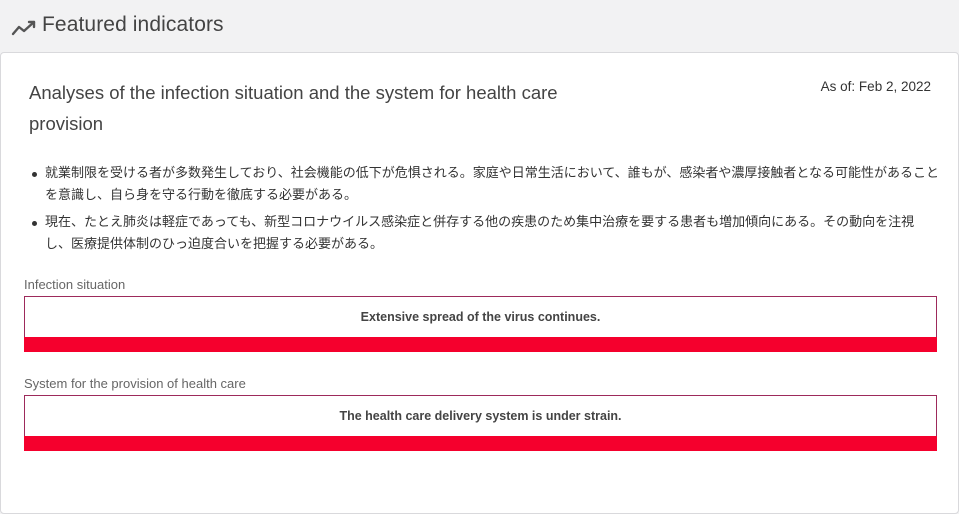 This screenshot has width=959, height=514. Describe the element at coordinates (133, 24) in the screenshot. I see `section-title: Featured indicators` at that location.